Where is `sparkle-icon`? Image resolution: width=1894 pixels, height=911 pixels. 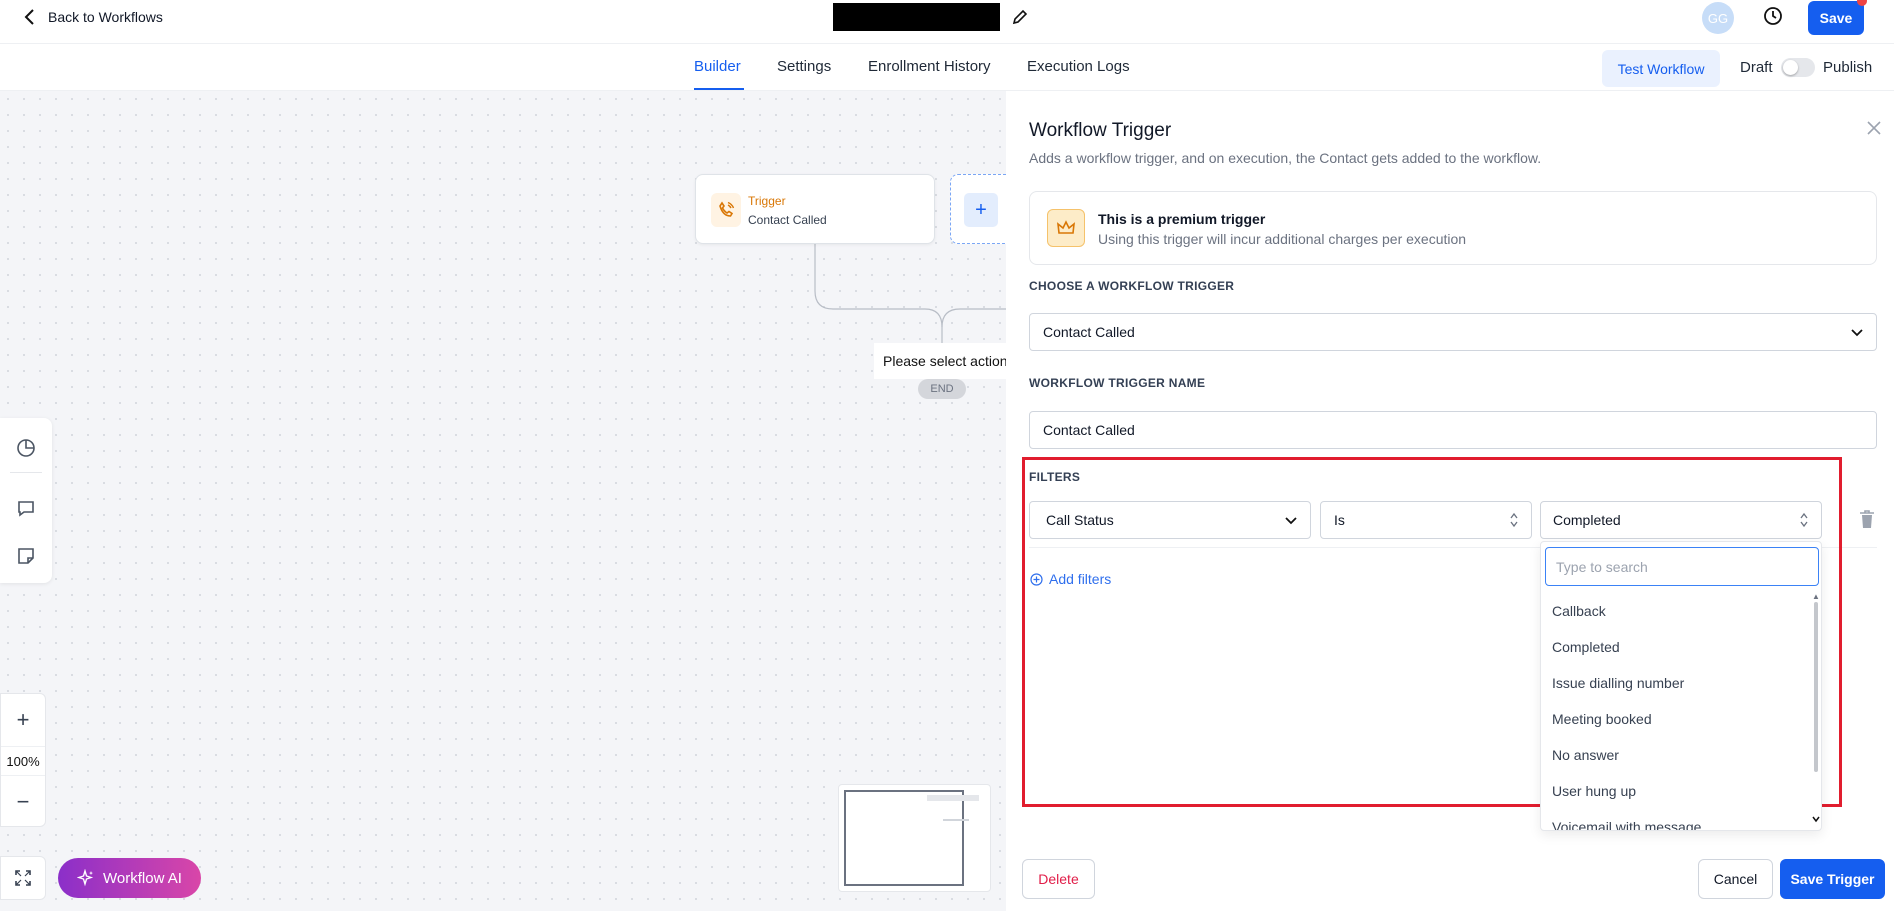 sparkle-icon is located at coordinates (85, 878).